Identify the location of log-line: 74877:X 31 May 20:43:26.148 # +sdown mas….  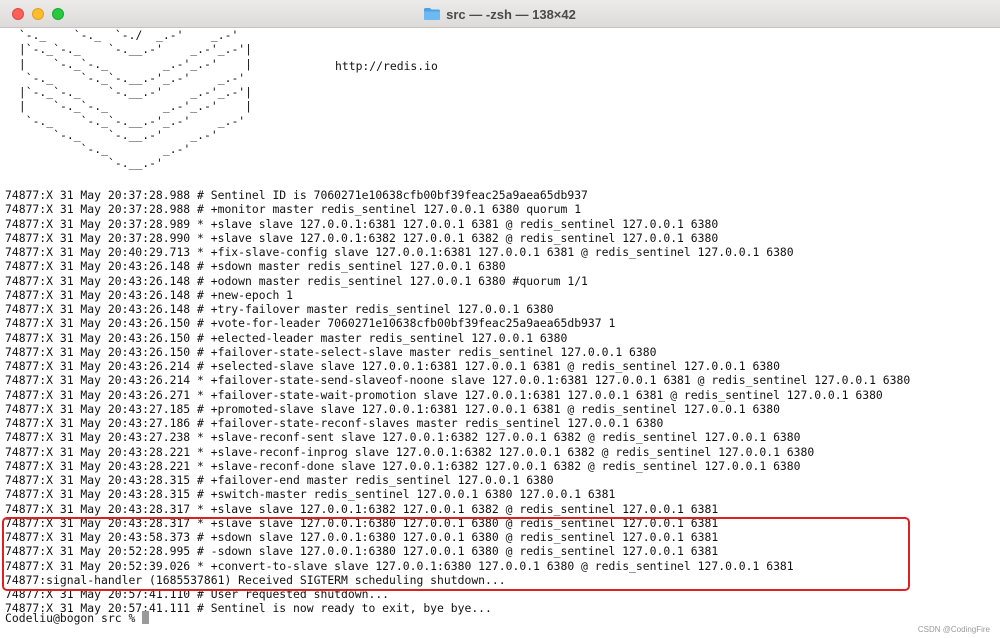
(255, 266).